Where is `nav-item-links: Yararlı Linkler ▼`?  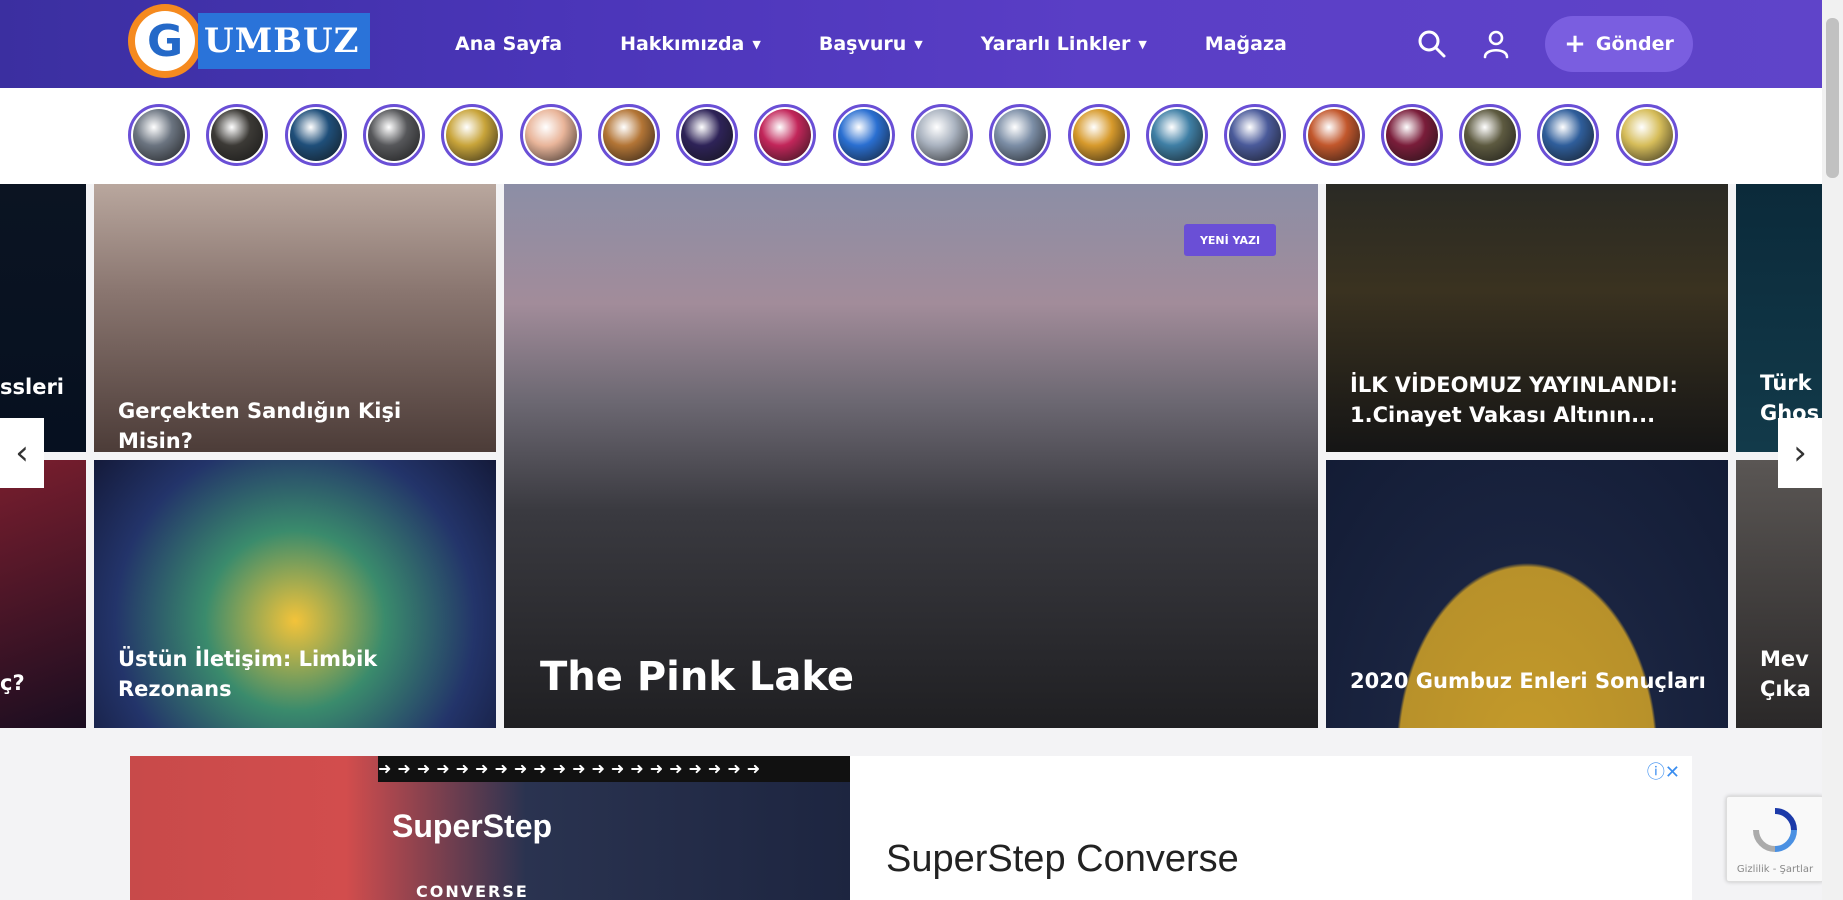 nav-item-links: Yararlı Linkler ▼ is located at coordinates (1064, 44).